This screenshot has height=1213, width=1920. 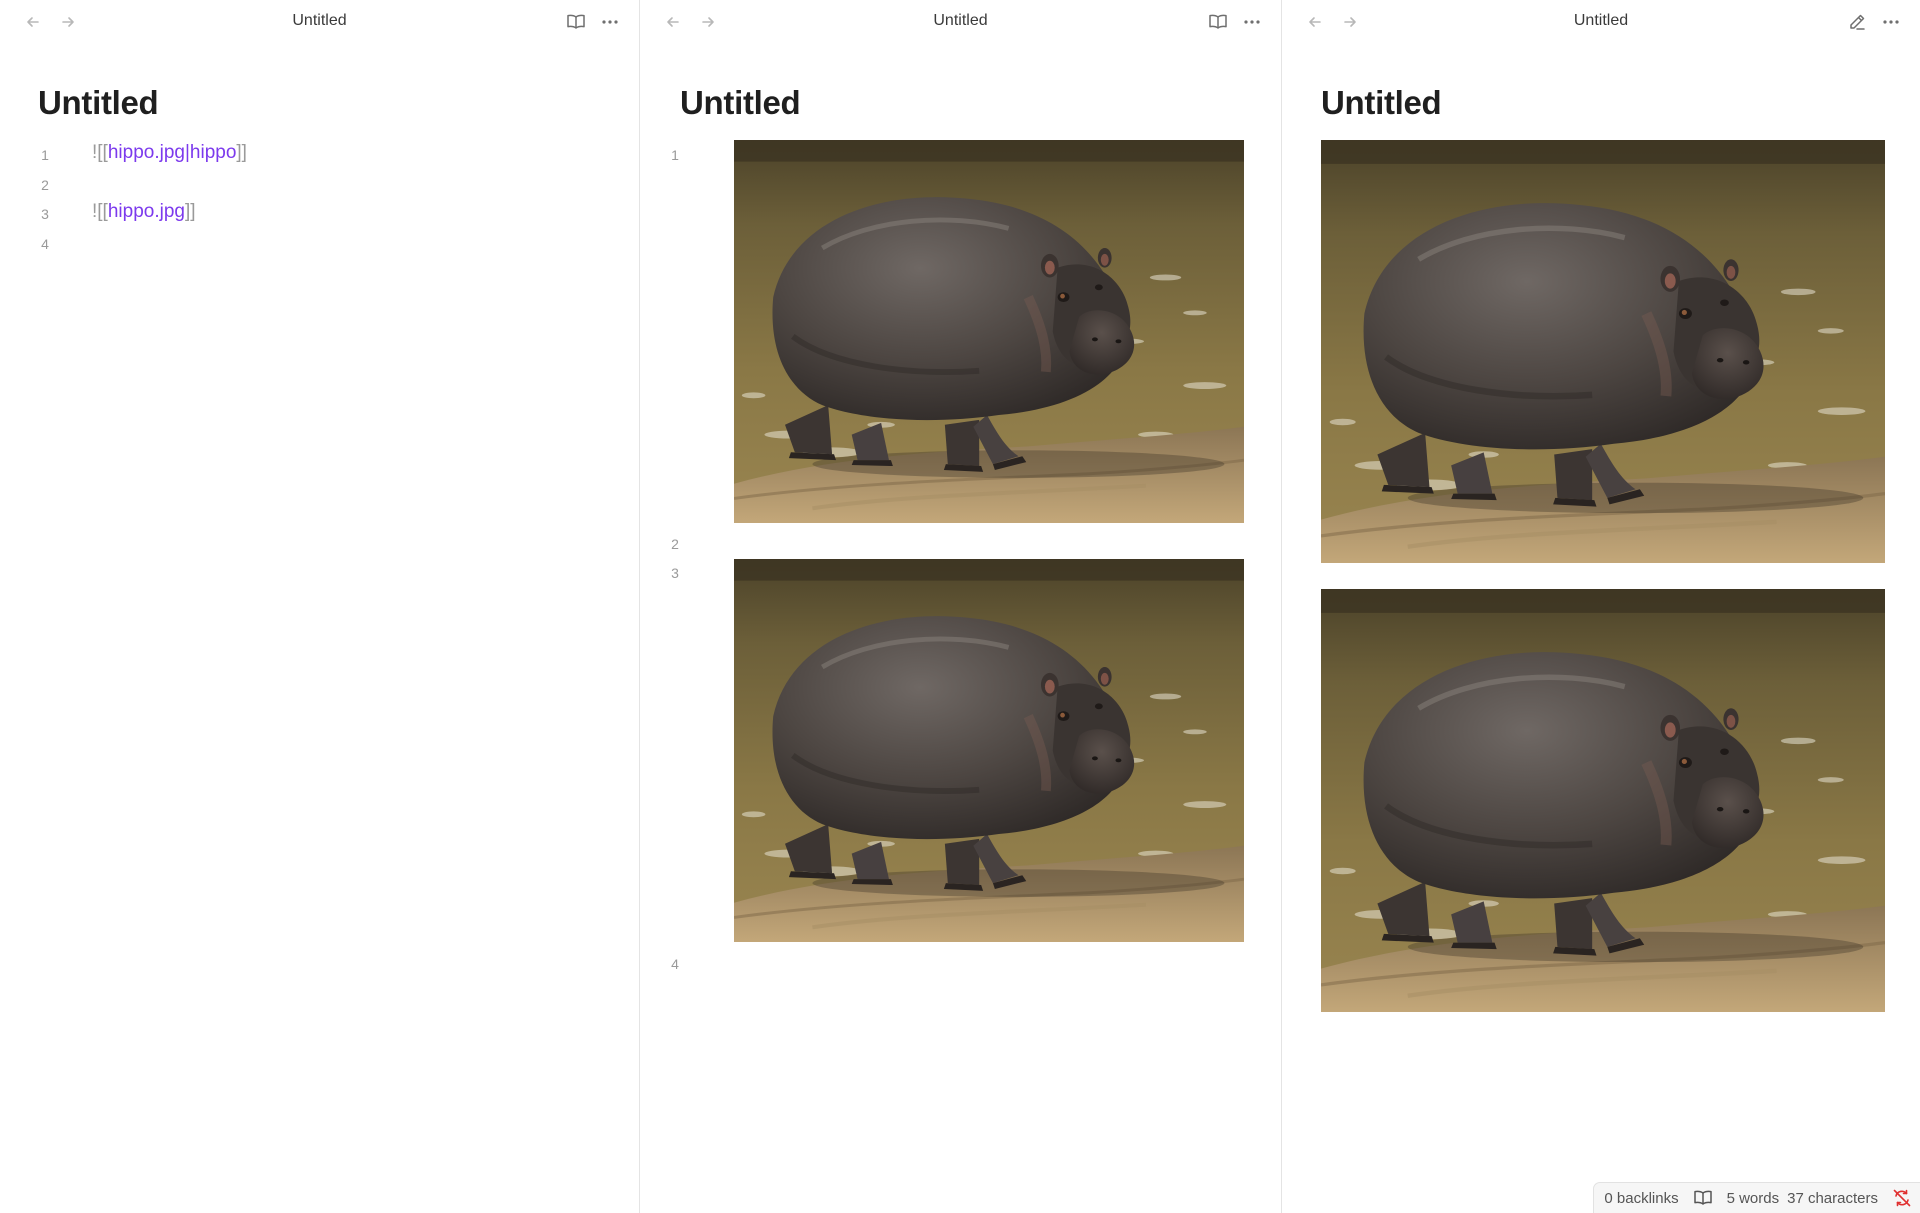 I want to click on internal-link: hippo.jpg, so click(x=146, y=211).